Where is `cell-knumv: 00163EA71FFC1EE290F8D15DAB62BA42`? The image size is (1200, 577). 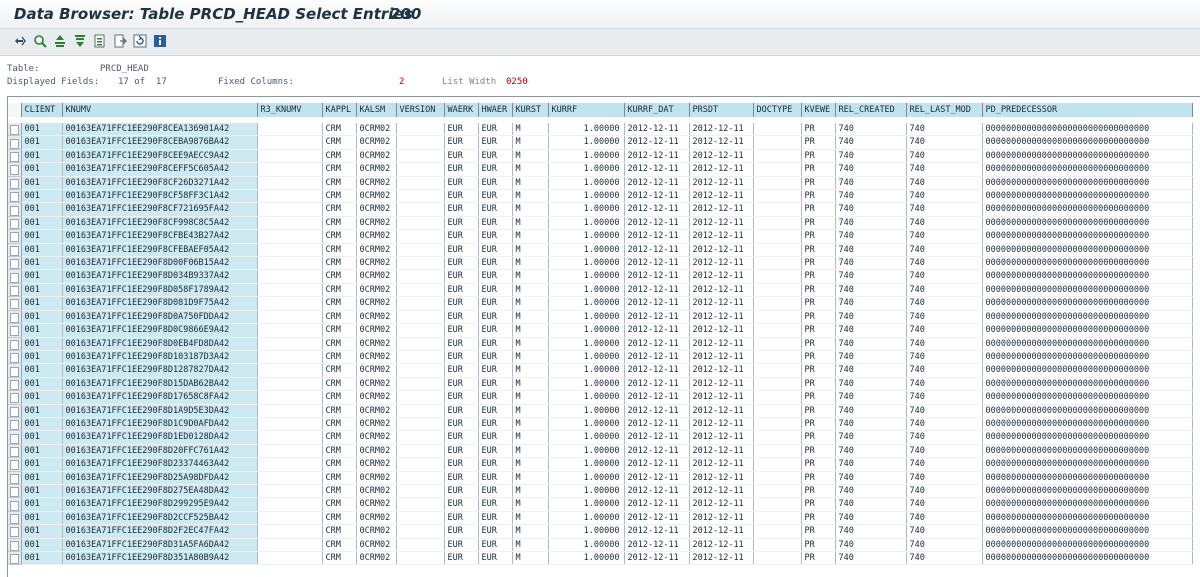
cell-knumv: 00163EA71FFC1EE290F8D15DAB62BA42 is located at coordinates (160, 384).